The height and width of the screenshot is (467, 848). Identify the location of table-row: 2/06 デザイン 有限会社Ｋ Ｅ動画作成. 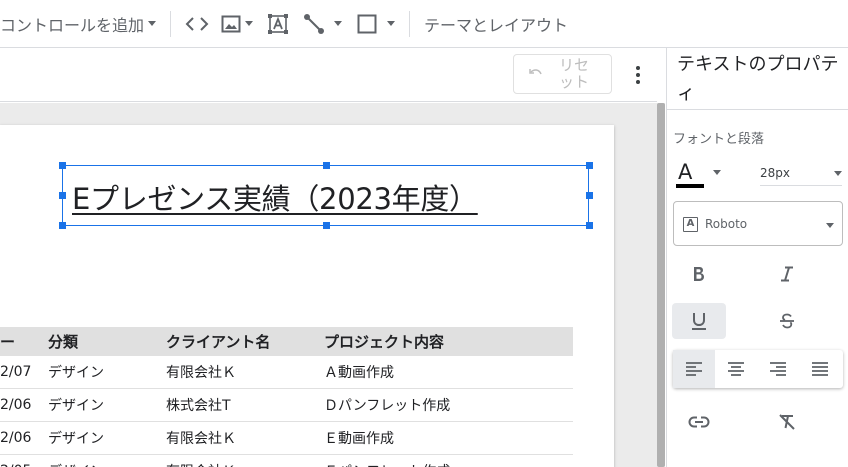
(286, 438).